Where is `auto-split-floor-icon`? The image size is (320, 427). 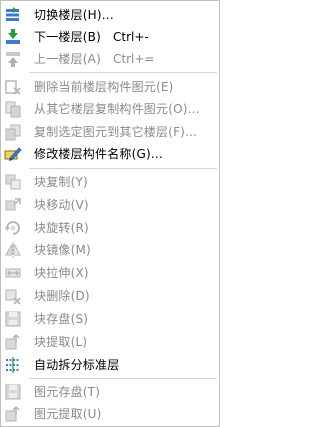
auto-split-floor-icon is located at coordinates (13, 365).